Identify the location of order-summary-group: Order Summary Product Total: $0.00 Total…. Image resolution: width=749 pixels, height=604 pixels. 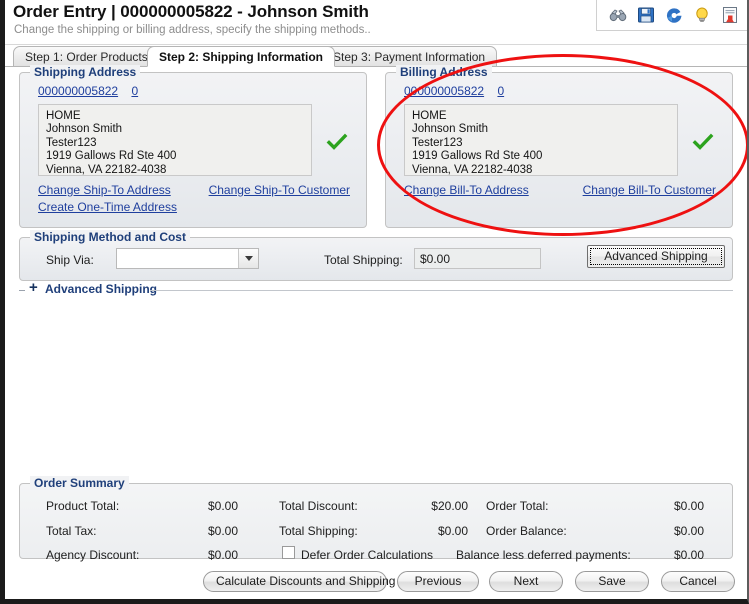
(376, 519).